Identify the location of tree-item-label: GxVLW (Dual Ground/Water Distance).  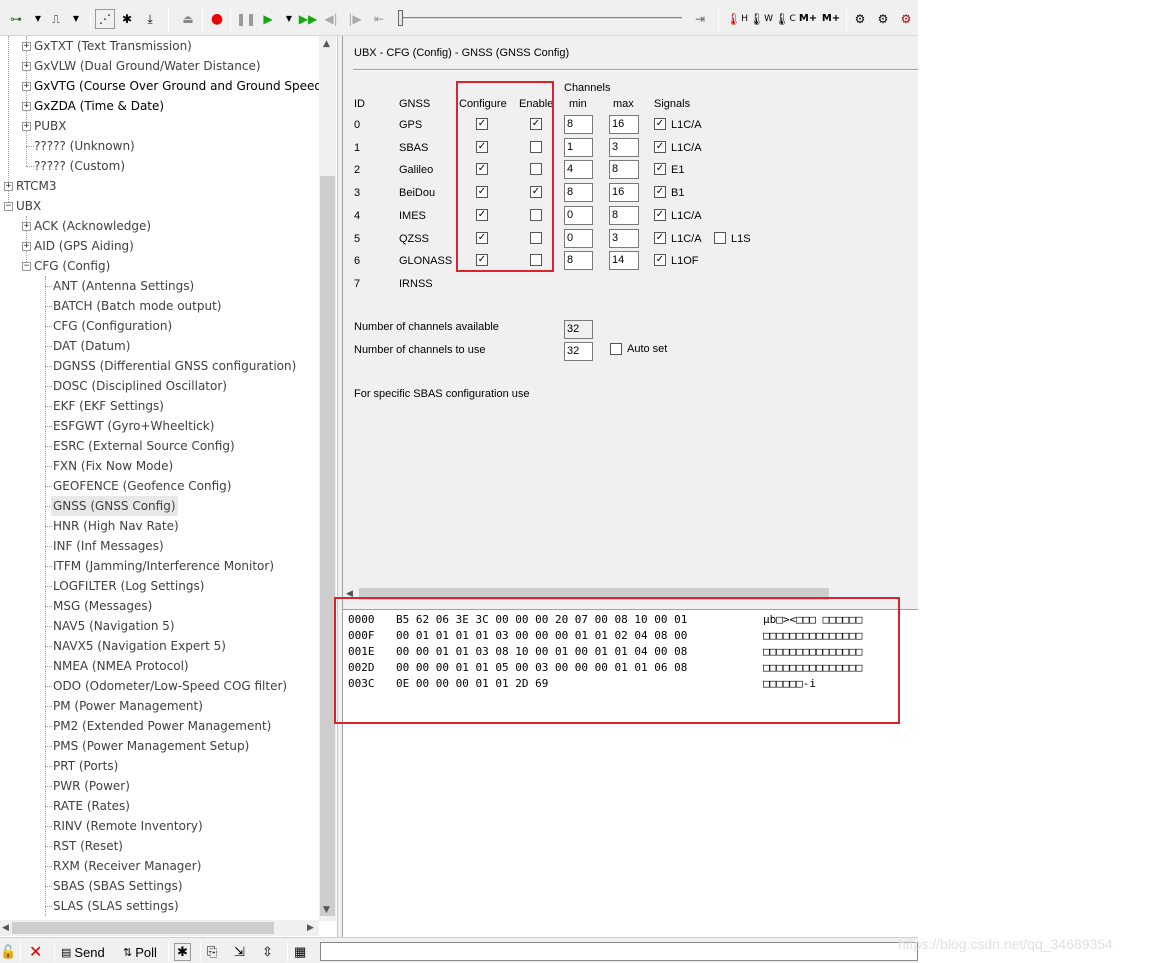
(147, 66).